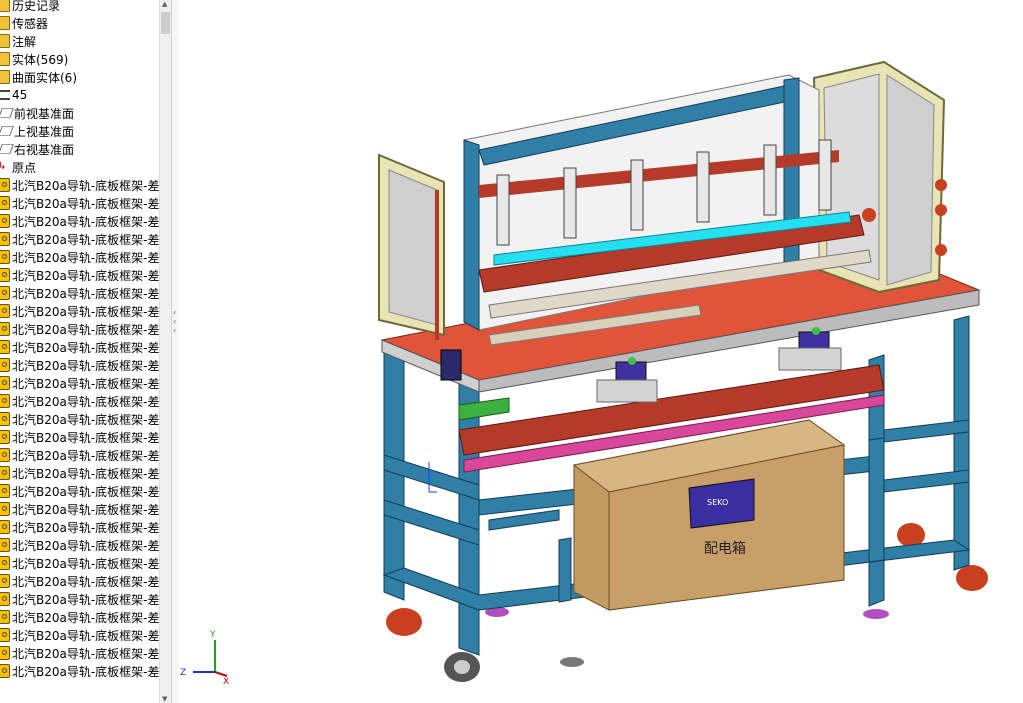 This screenshot has width=1023, height=703. Describe the element at coordinates (7, 131) in the screenshot. I see `plane-icon` at that location.